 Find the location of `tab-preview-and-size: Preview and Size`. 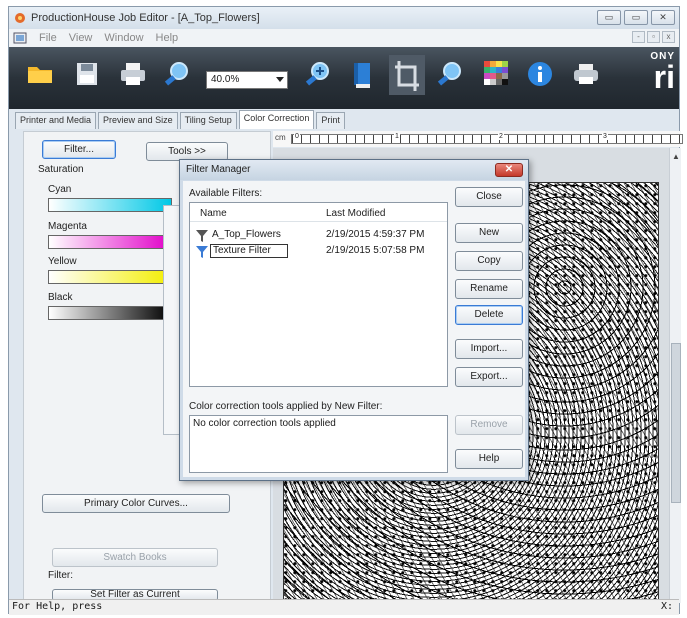

tab-preview-and-size: Preview and Size is located at coordinates (138, 120).